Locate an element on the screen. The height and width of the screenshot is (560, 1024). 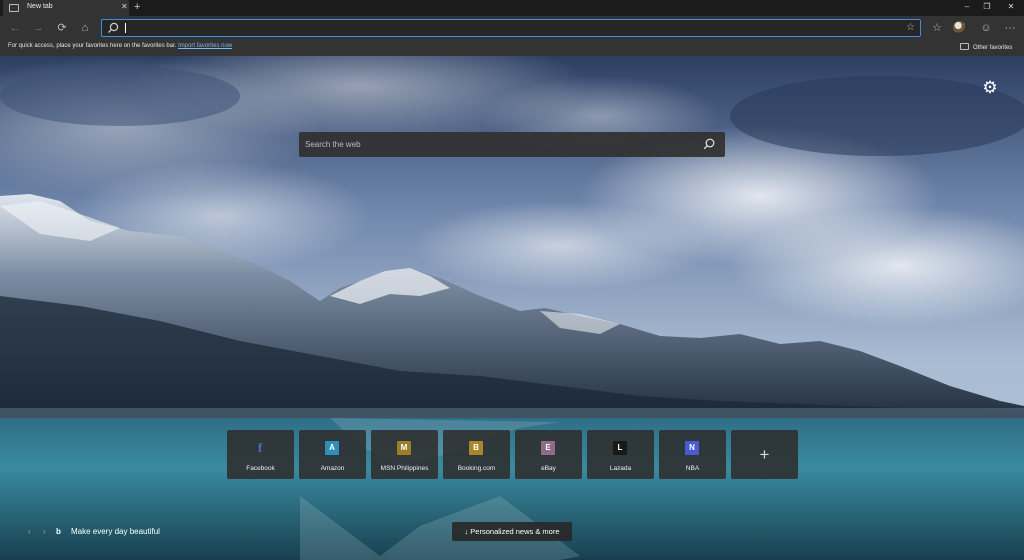
quick-link-ebay: E eBay is located at coordinates (548, 454).